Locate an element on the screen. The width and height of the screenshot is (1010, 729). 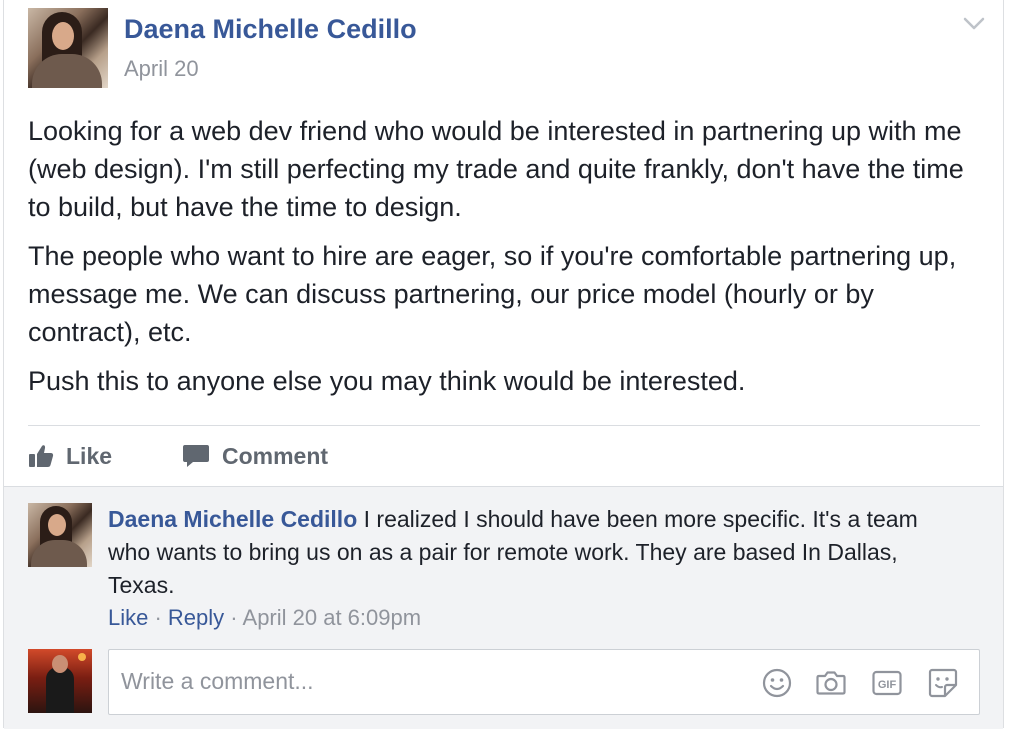
chevron-down-icon is located at coordinates (974, 24).